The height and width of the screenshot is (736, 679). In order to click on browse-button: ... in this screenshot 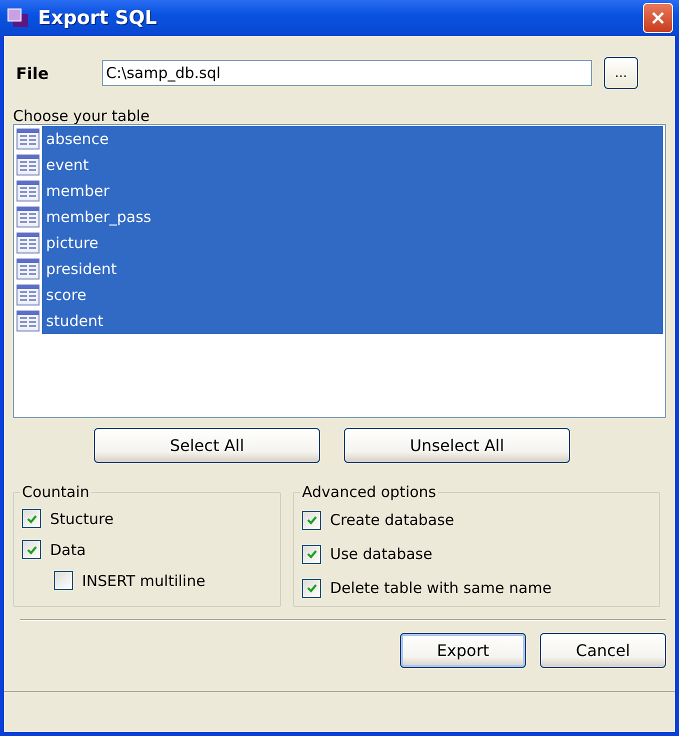, I will do `click(621, 73)`.